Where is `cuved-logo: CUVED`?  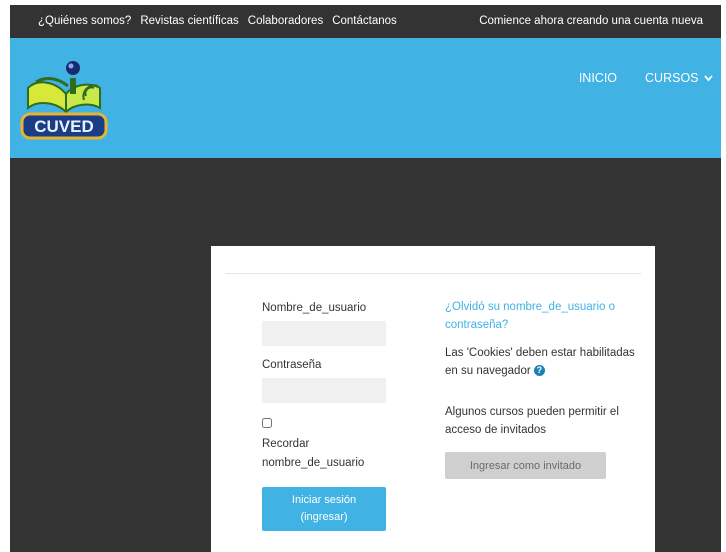 cuved-logo: CUVED is located at coordinates (64, 96).